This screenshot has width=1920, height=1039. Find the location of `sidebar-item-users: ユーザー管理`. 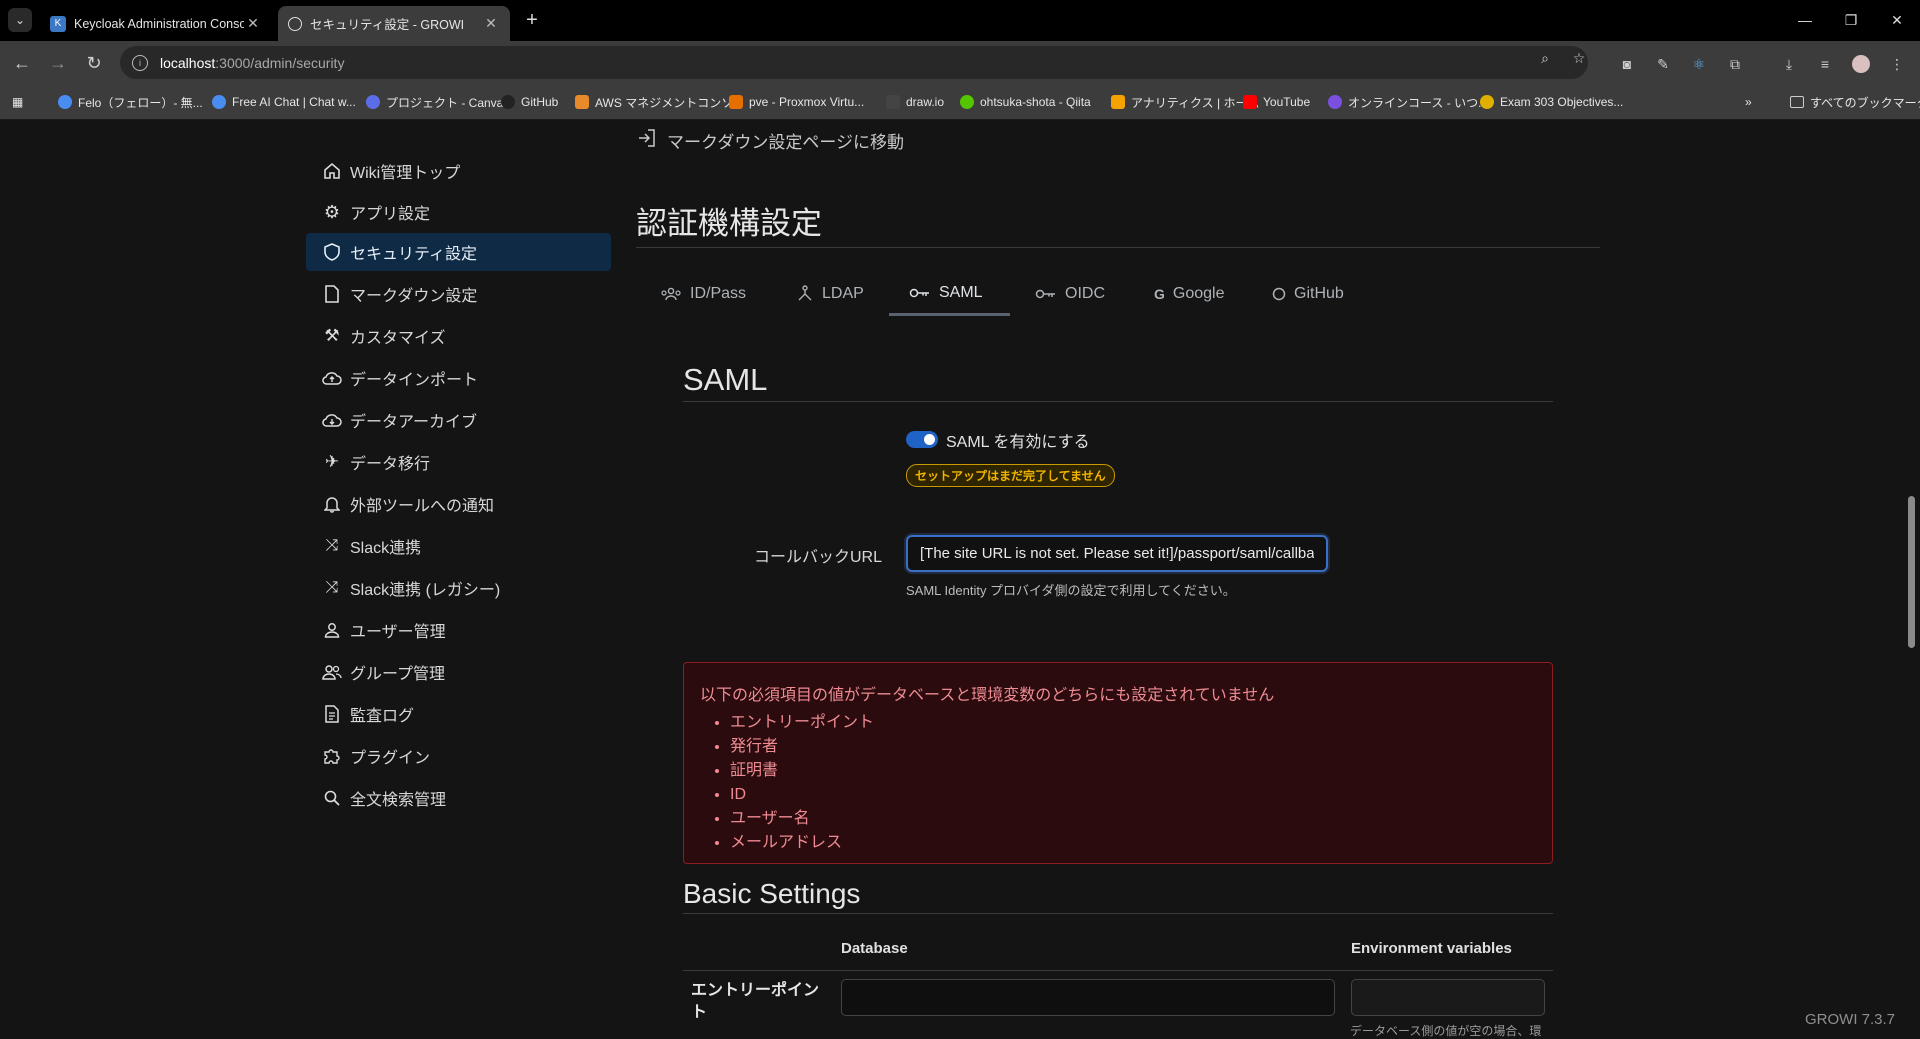

sidebar-item-users: ユーザー管理 is located at coordinates (458, 630).